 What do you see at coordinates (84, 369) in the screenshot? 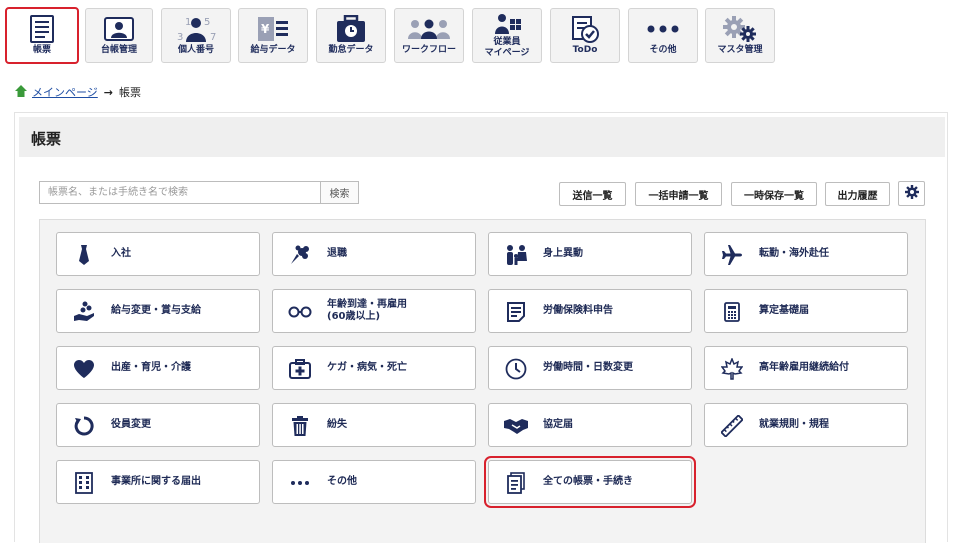
I see `heart-icon` at bounding box center [84, 369].